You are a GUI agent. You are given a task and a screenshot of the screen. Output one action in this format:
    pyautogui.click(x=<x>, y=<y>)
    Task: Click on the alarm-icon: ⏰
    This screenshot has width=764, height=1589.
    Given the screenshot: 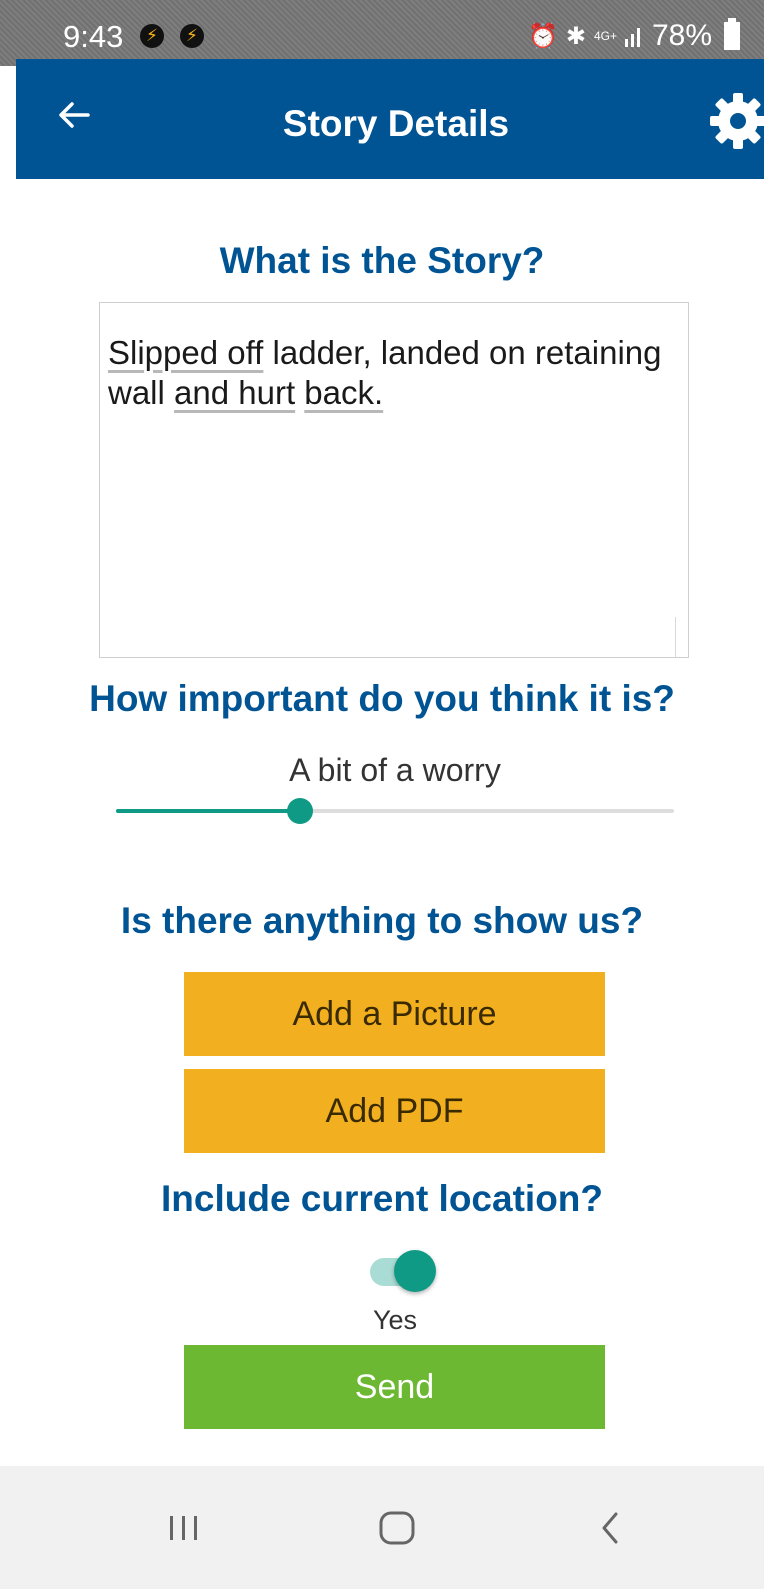 What is the action you would take?
    pyautogui.click(x=542, y=36)
    